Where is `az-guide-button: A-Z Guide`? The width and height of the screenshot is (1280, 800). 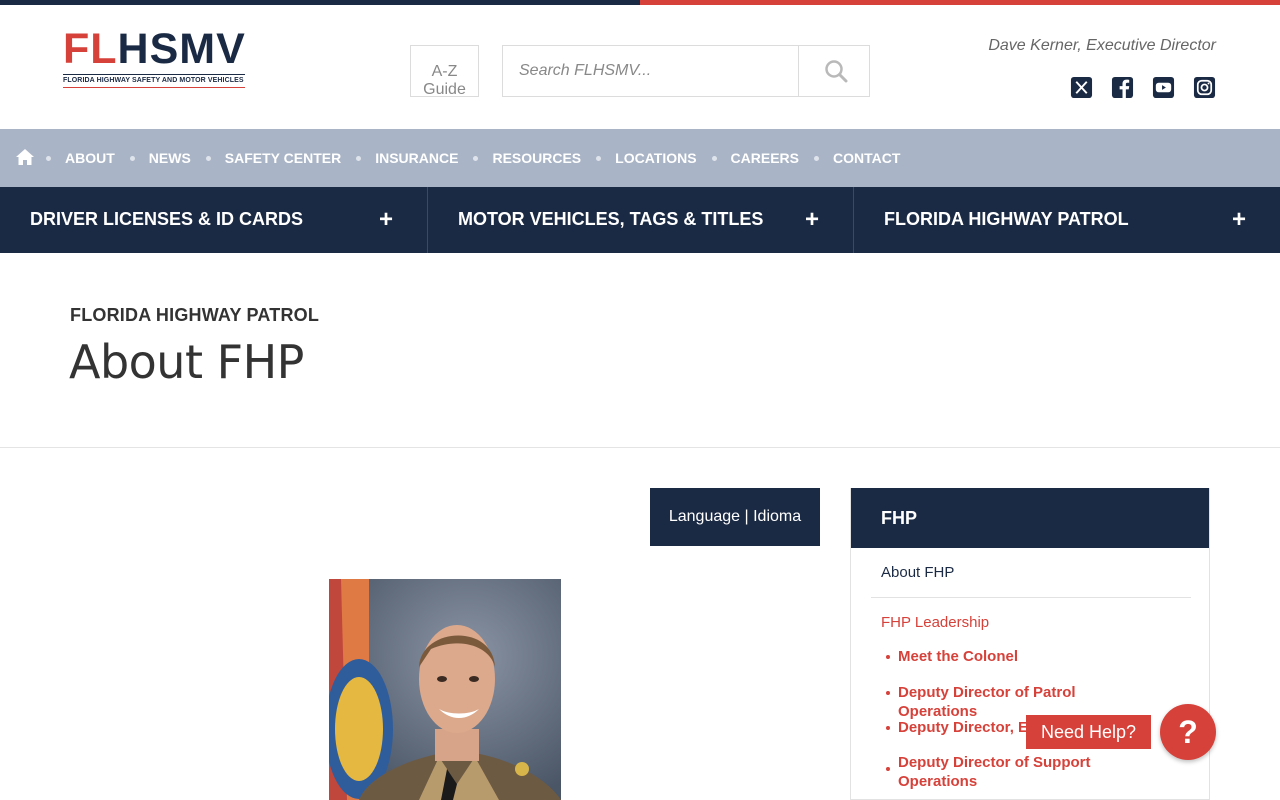
az-guide-button: A-Z Guide is located at coordinates (444, 71).